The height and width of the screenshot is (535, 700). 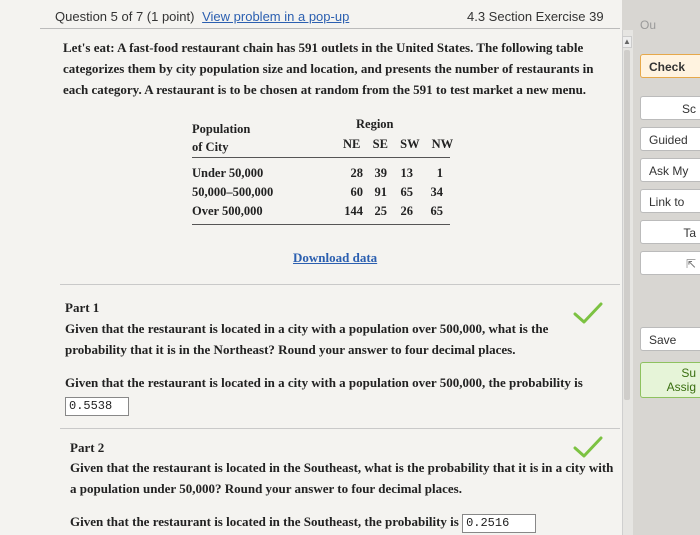 What do you see at coordinates (670, 170) in the screenshot?
I see `ask-instructor-button: Ask My` at bounding box center [670, 170].